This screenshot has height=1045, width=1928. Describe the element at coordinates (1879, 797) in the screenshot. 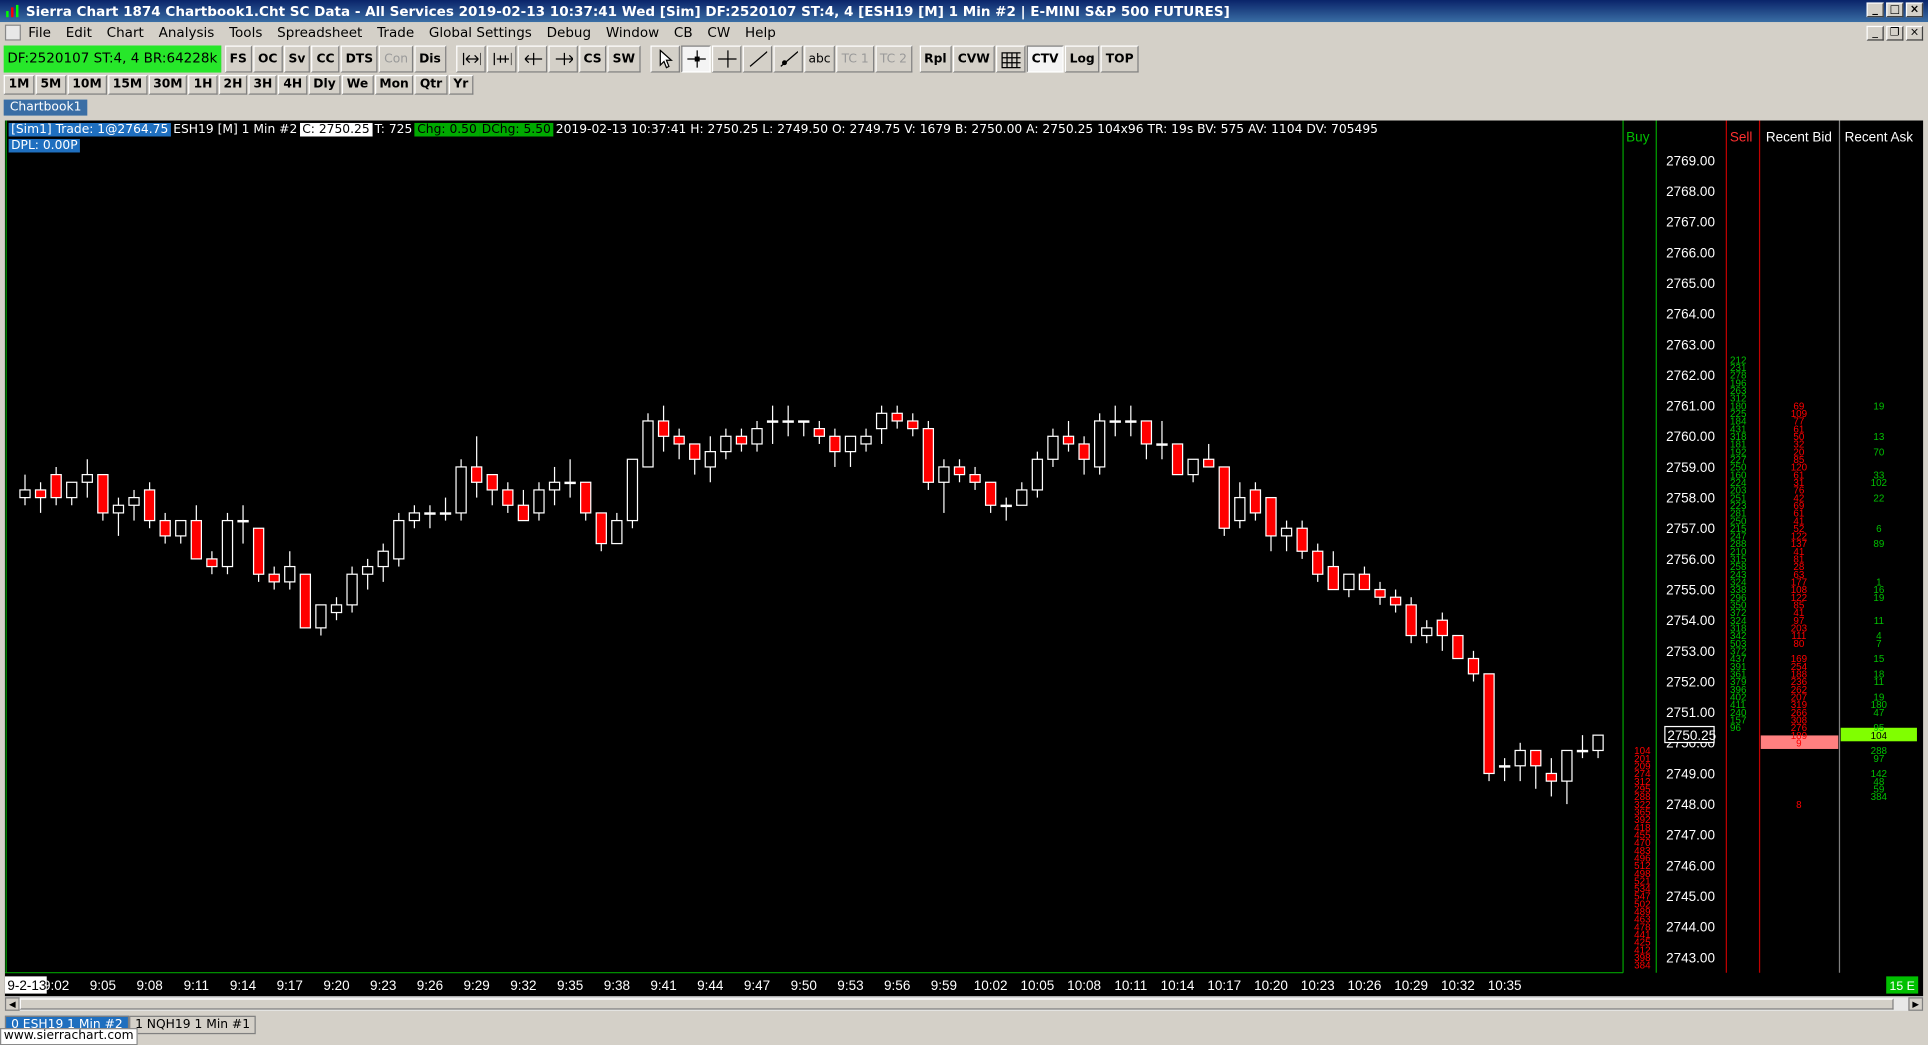

I see `recent-ask-value: 384` at that location.